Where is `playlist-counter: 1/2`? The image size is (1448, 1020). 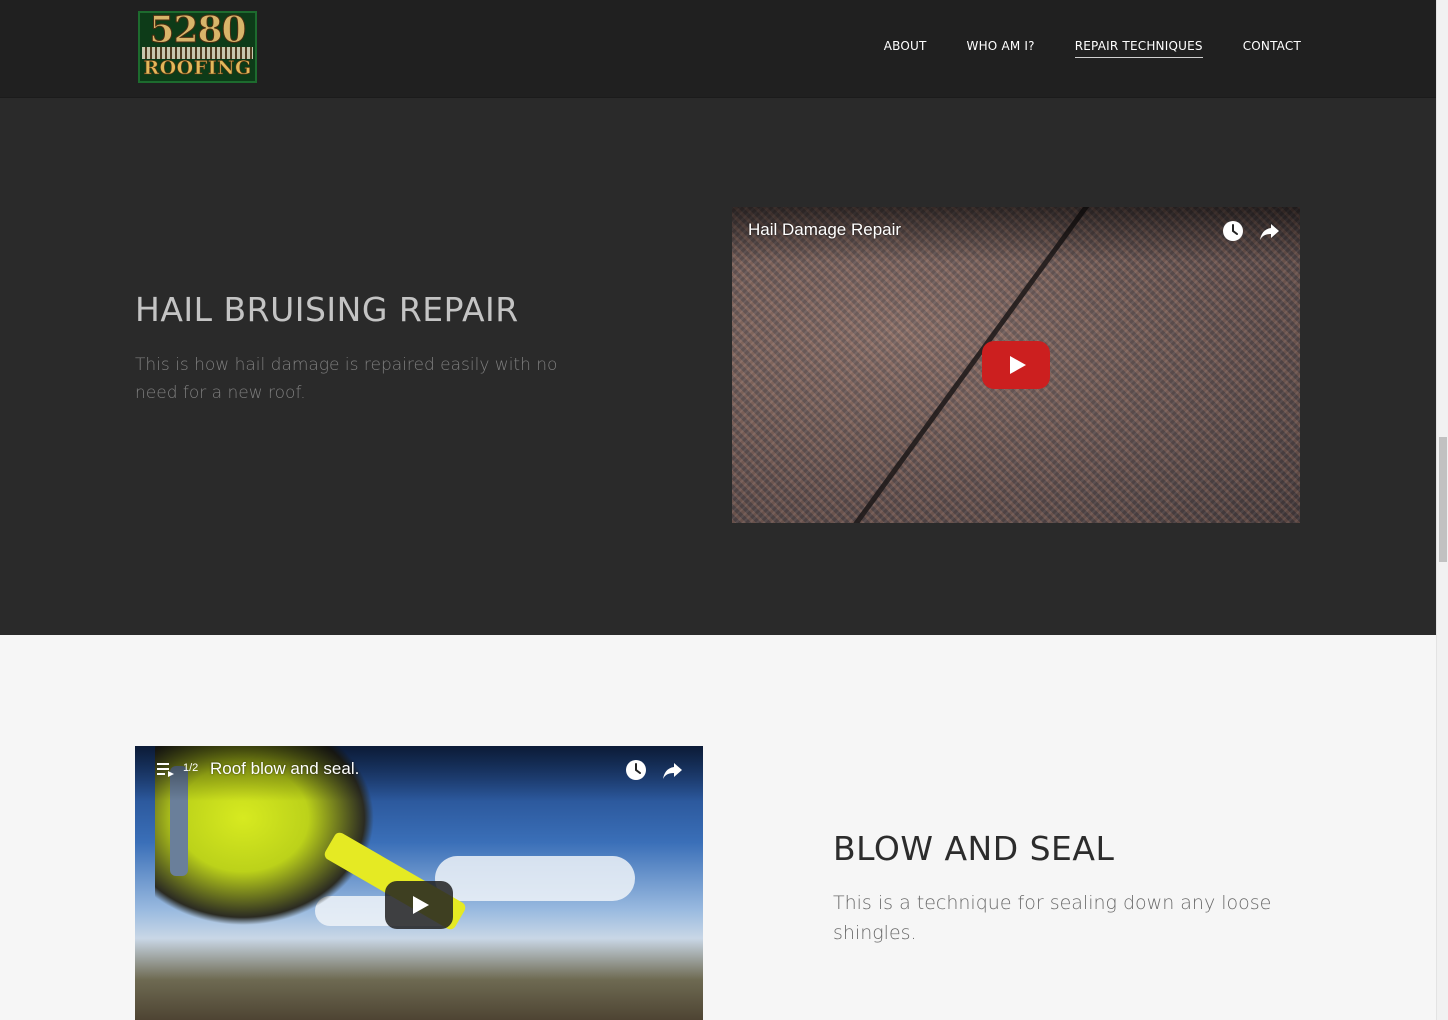 playlist-counter: 1/2 is located at coordinates (191, 768).